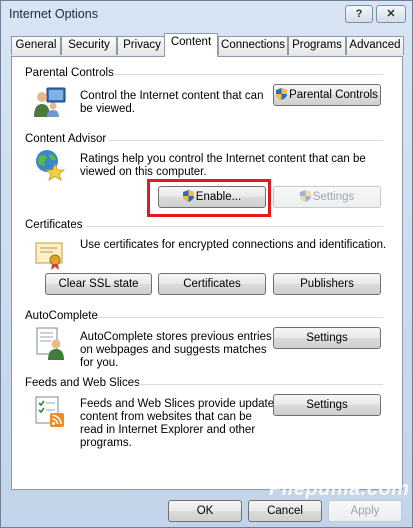 This screenshot has width=413, height=528. What do you see at coordinates (69, 73) in the screenshot?
I see `parental-controls-heading: Parental Controls` at bounding box center [69, 73].